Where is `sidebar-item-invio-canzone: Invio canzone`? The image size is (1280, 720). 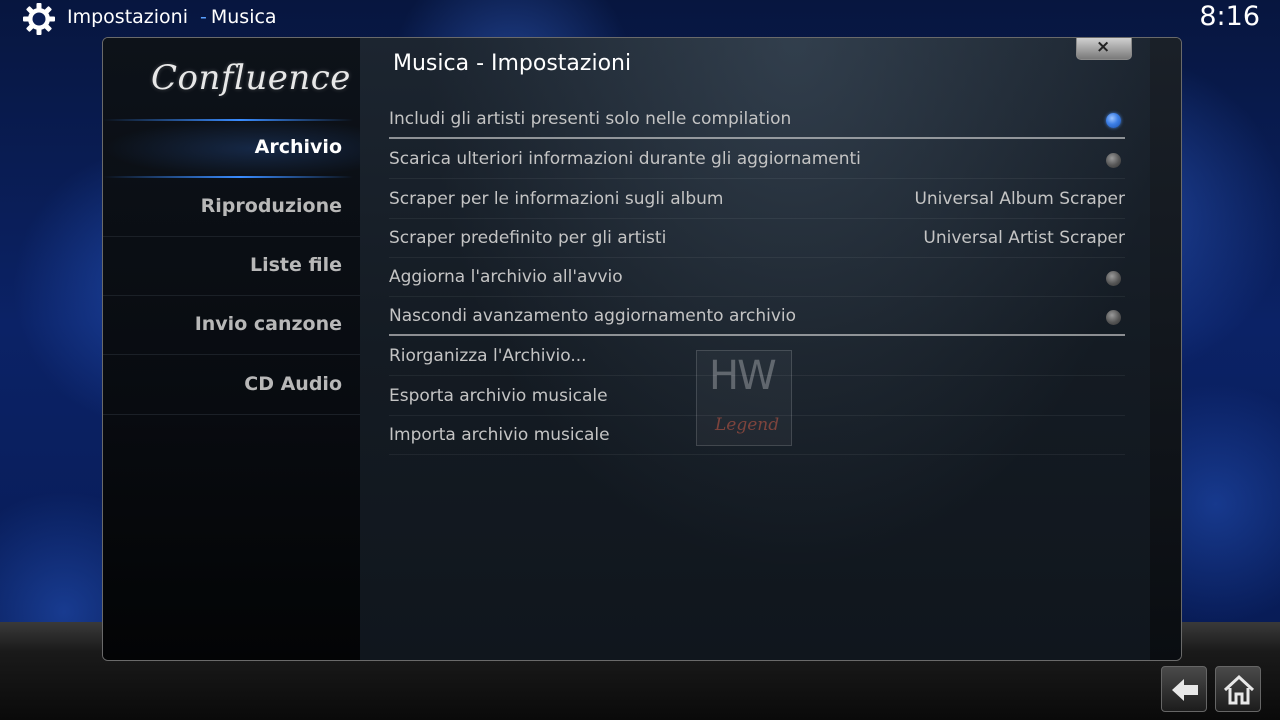 sidebar-item-invio-canzone: Invio canzone is located at coordinates (231, 325).